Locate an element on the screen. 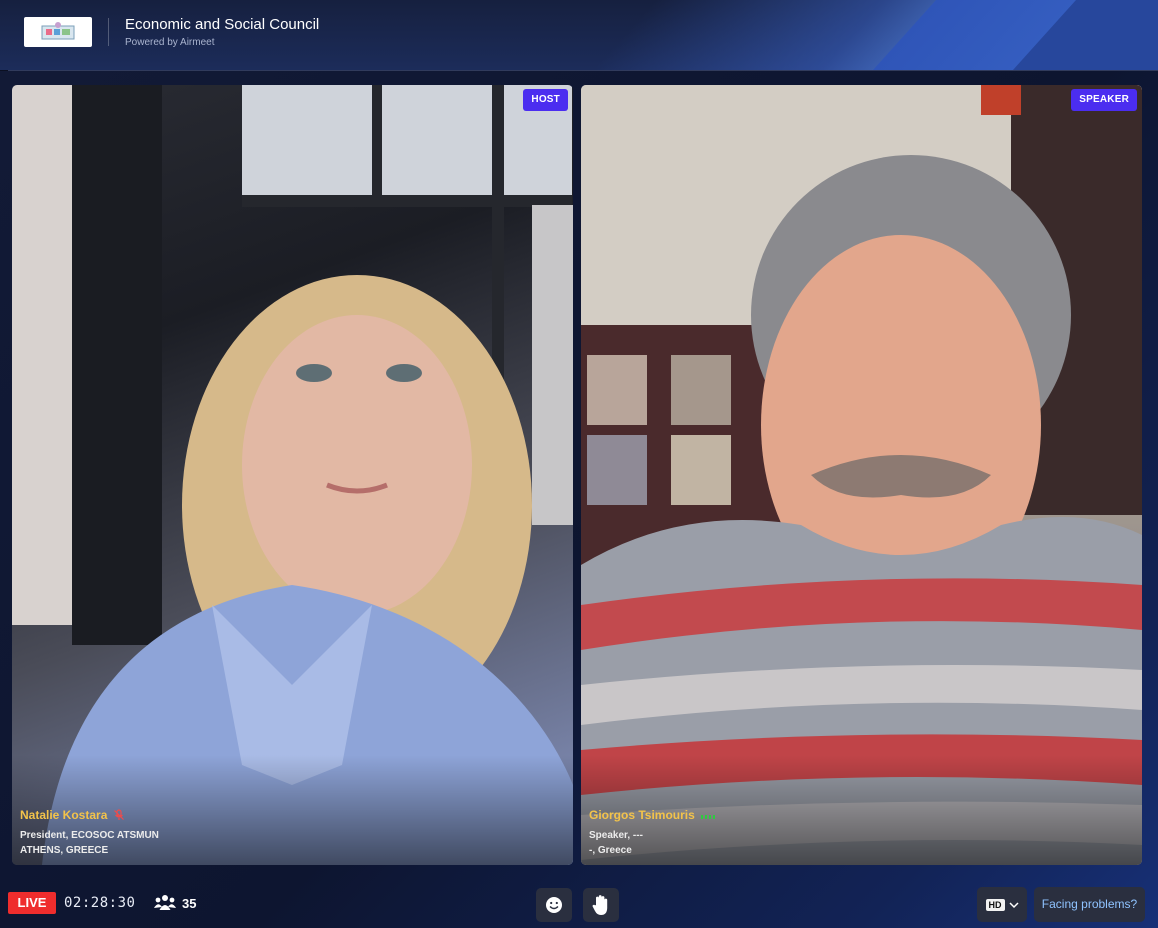  participant-name: Natalie Kostara is located at coordinates (72, 815).